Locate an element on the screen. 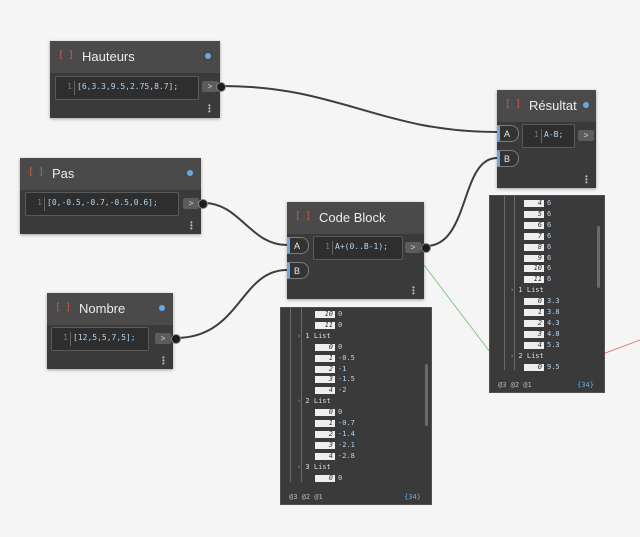 This screenshot has width=640, height=537. item-value: 9.5 is located at coordinates (553, 366).